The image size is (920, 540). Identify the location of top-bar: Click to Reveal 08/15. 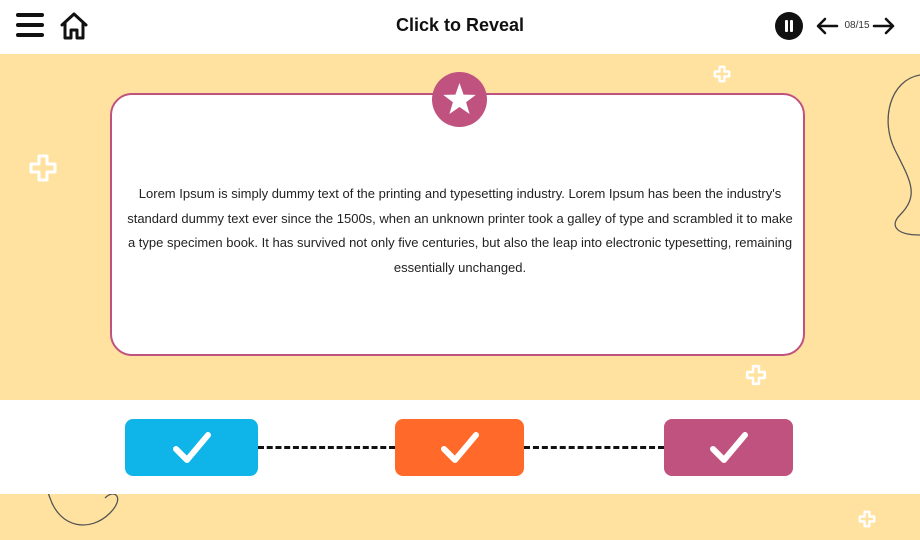
(460, 27).